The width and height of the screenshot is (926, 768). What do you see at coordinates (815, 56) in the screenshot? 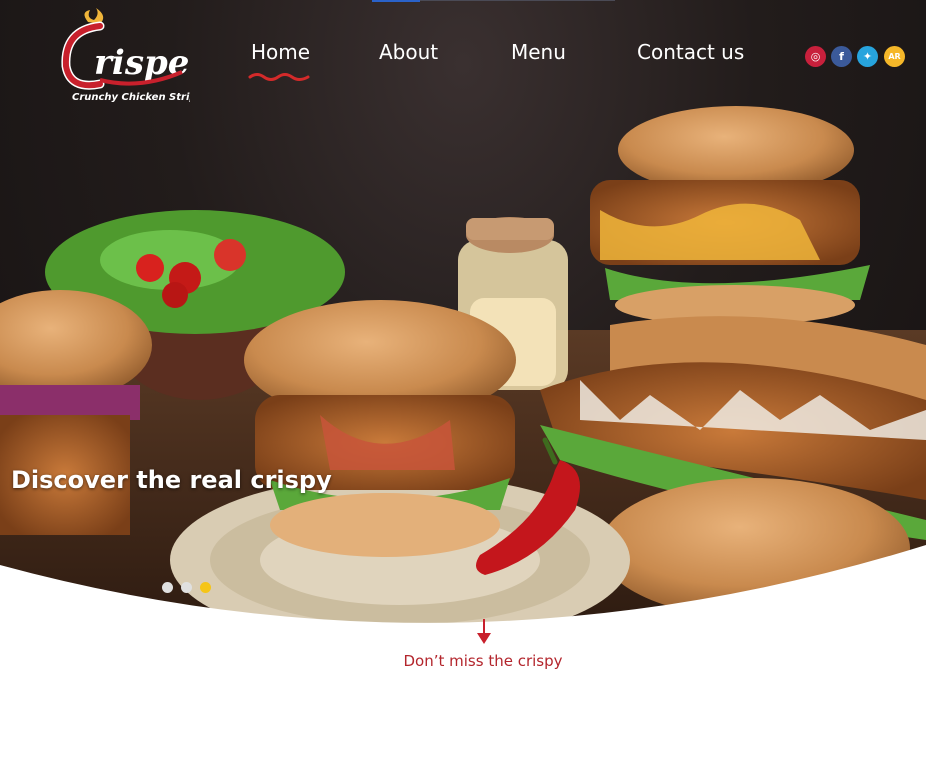
I see `instagram-icon: ◎` at bounding box center [815, 56].